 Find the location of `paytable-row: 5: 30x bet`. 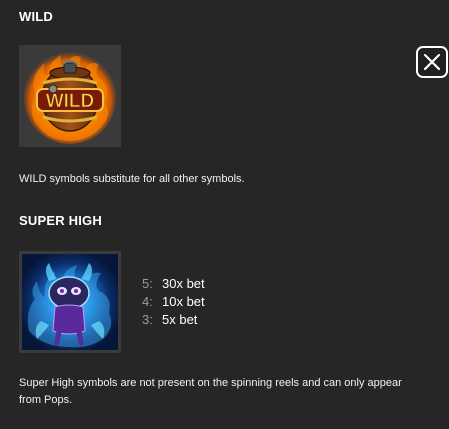

paytable-row: 5: 30x bet is located at coordinates (173, 284).